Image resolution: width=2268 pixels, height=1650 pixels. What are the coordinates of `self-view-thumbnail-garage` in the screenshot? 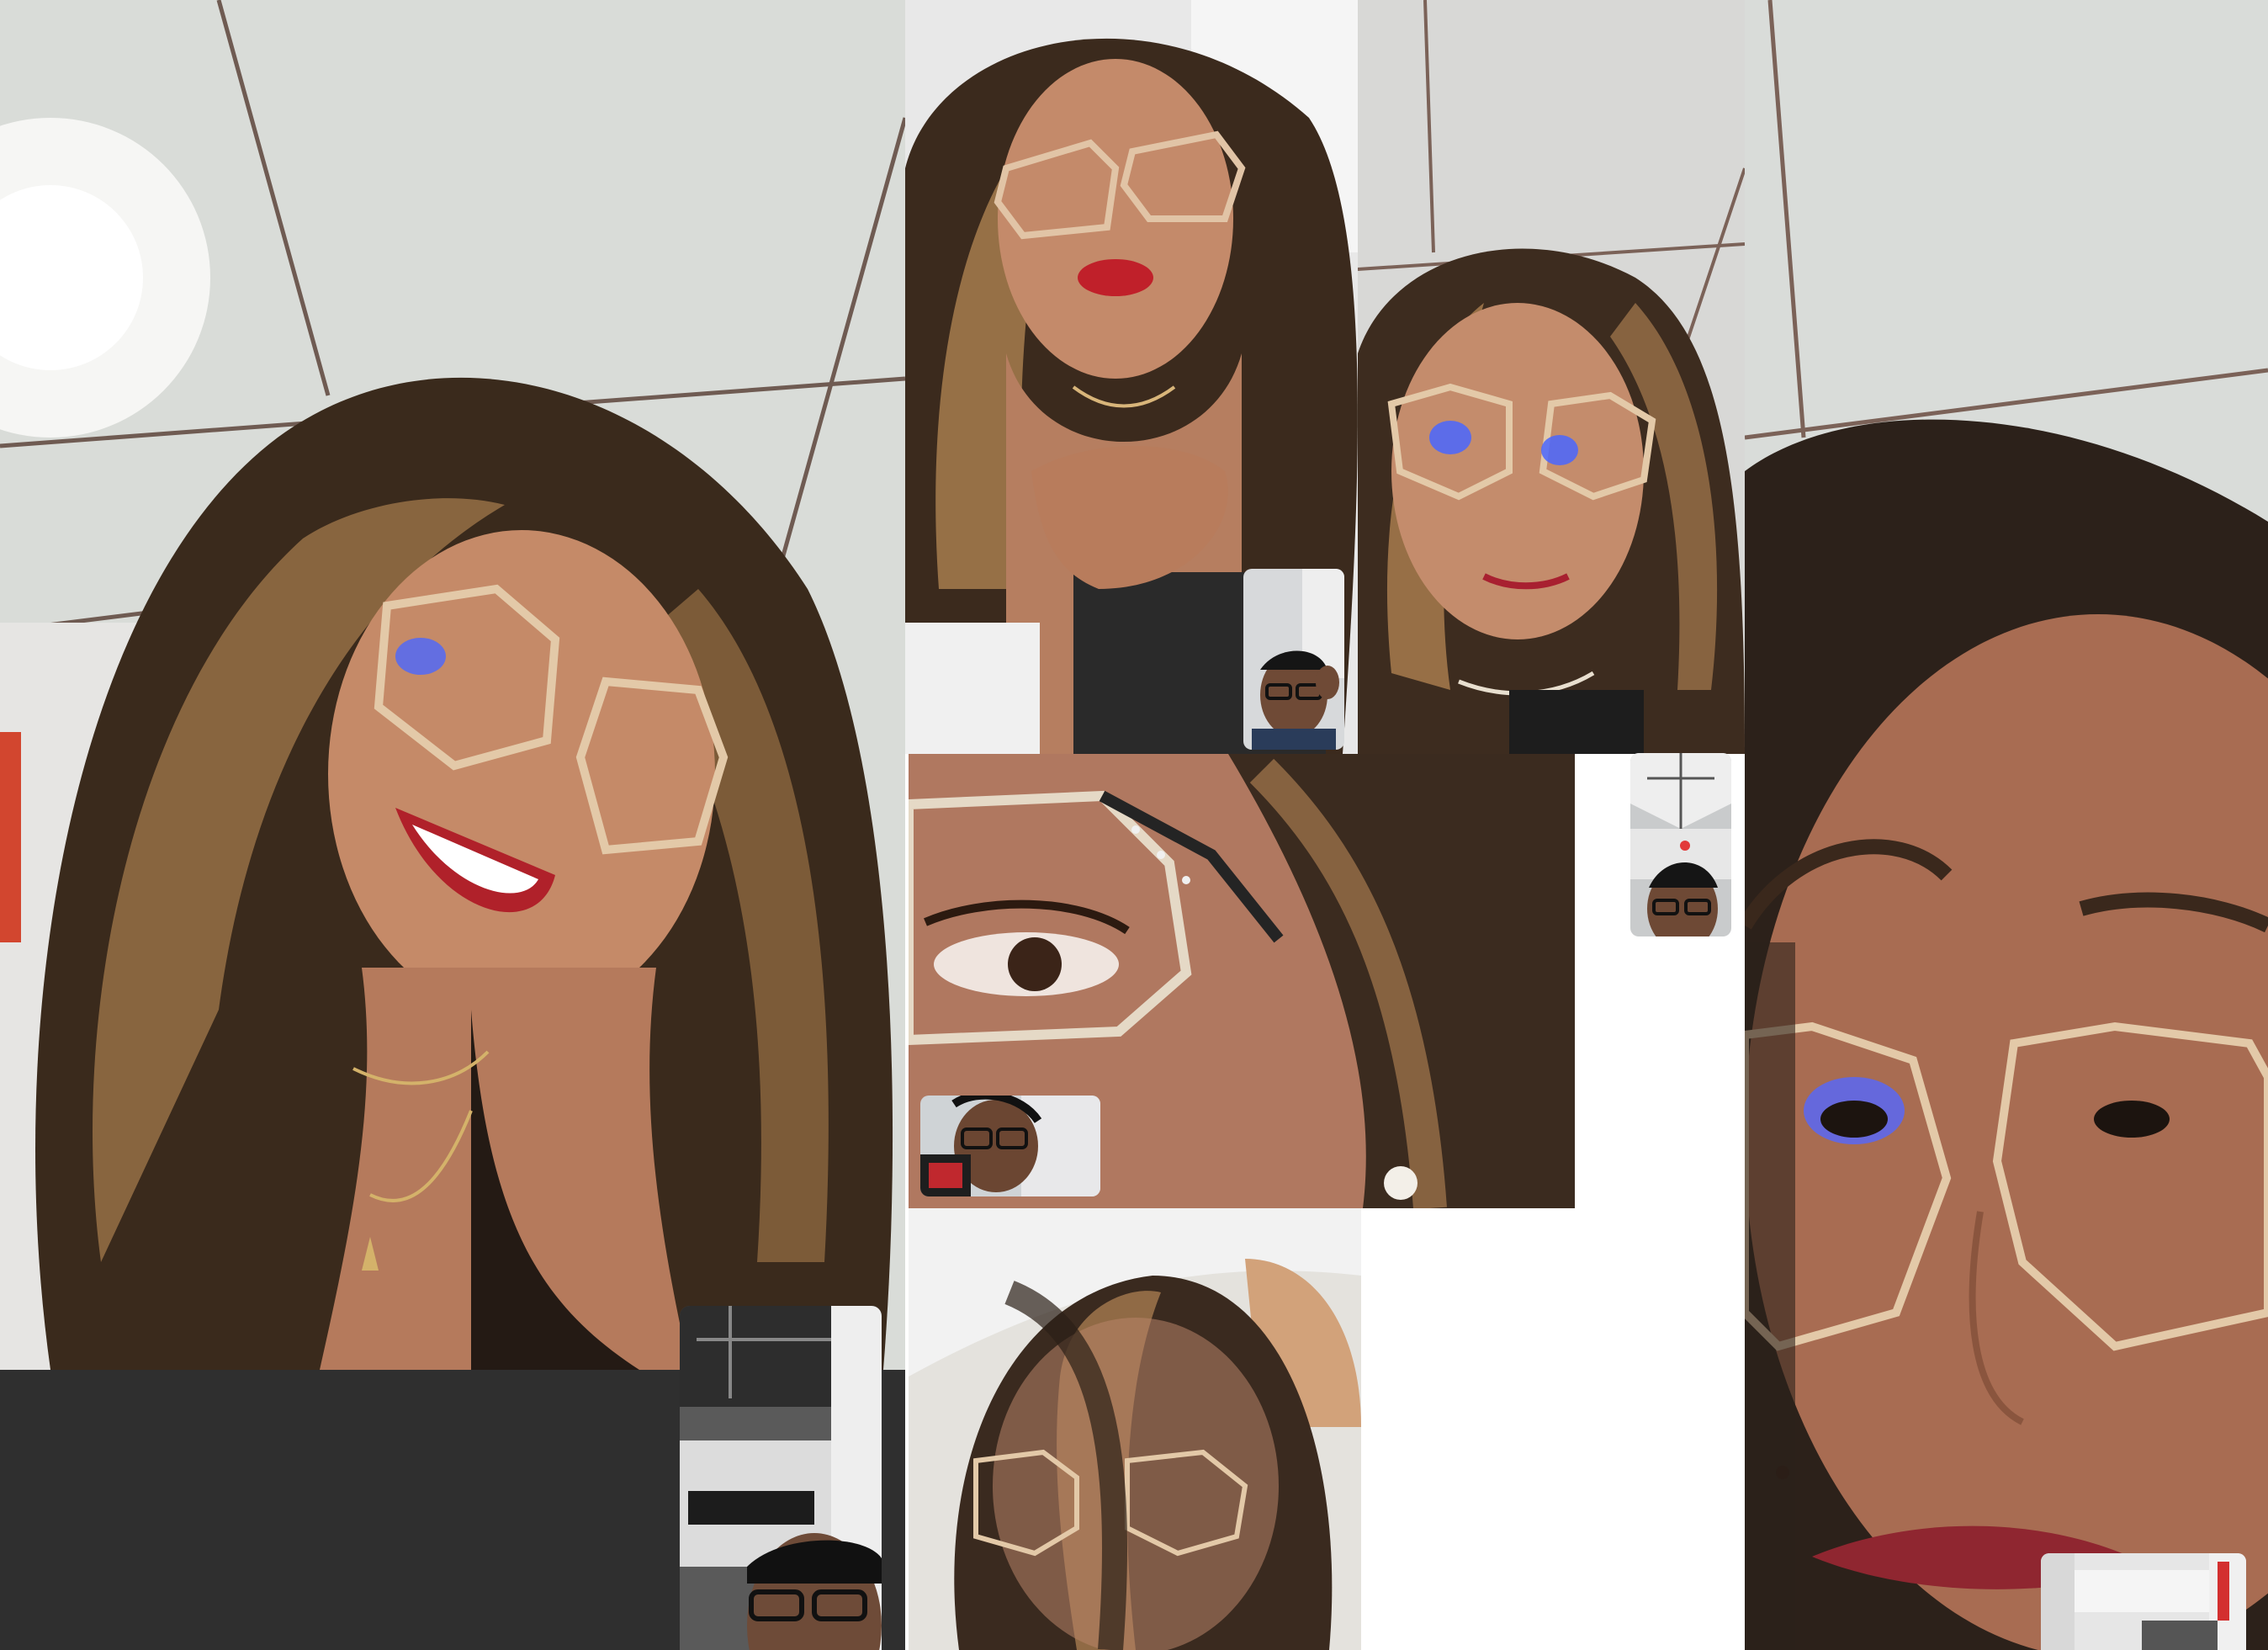 It's located at (781, 1478).